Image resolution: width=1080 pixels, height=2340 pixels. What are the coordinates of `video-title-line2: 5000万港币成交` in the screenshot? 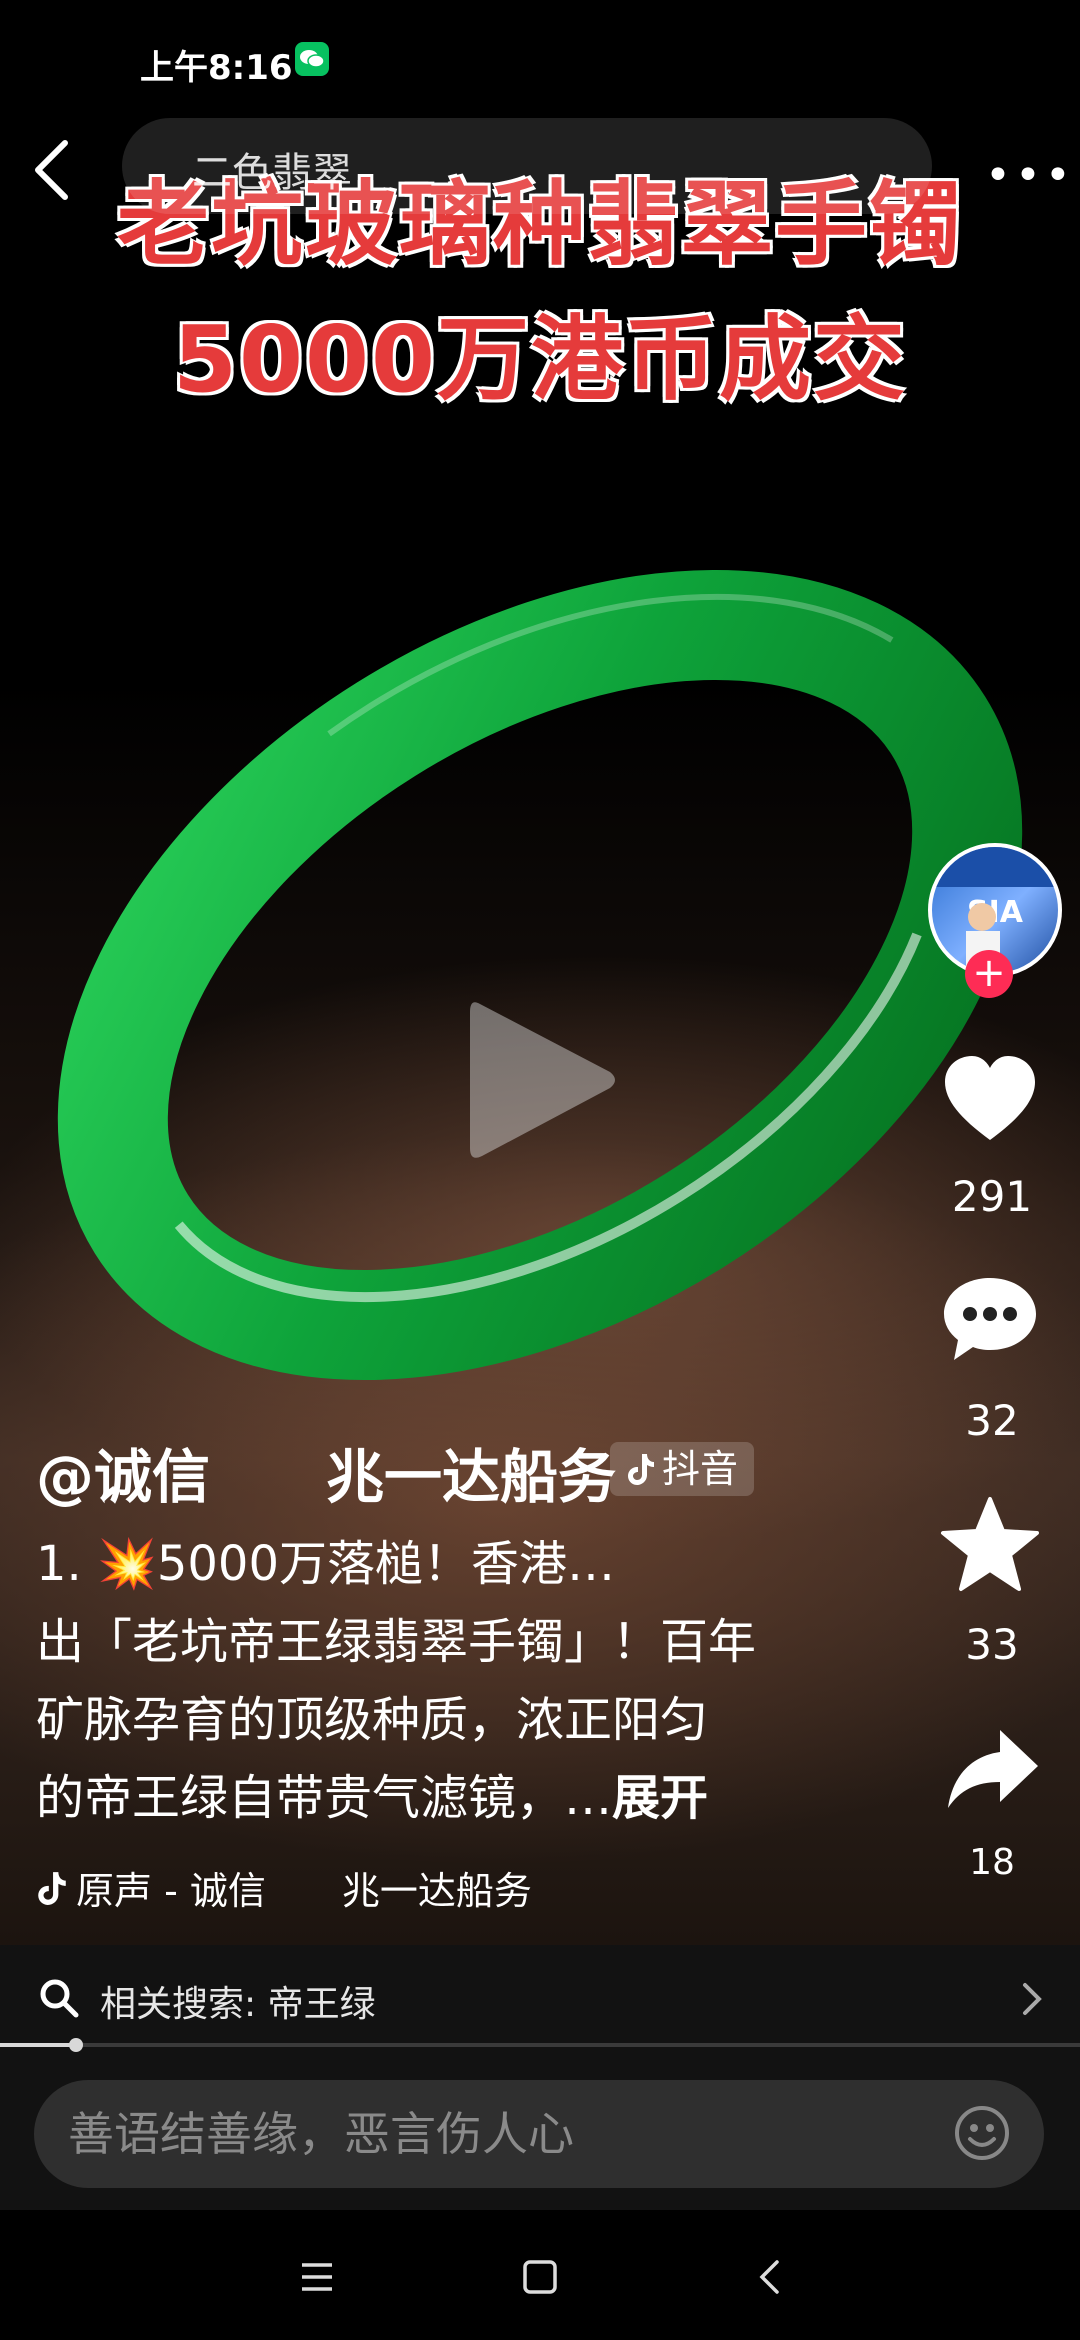 It's located at (540, 359).